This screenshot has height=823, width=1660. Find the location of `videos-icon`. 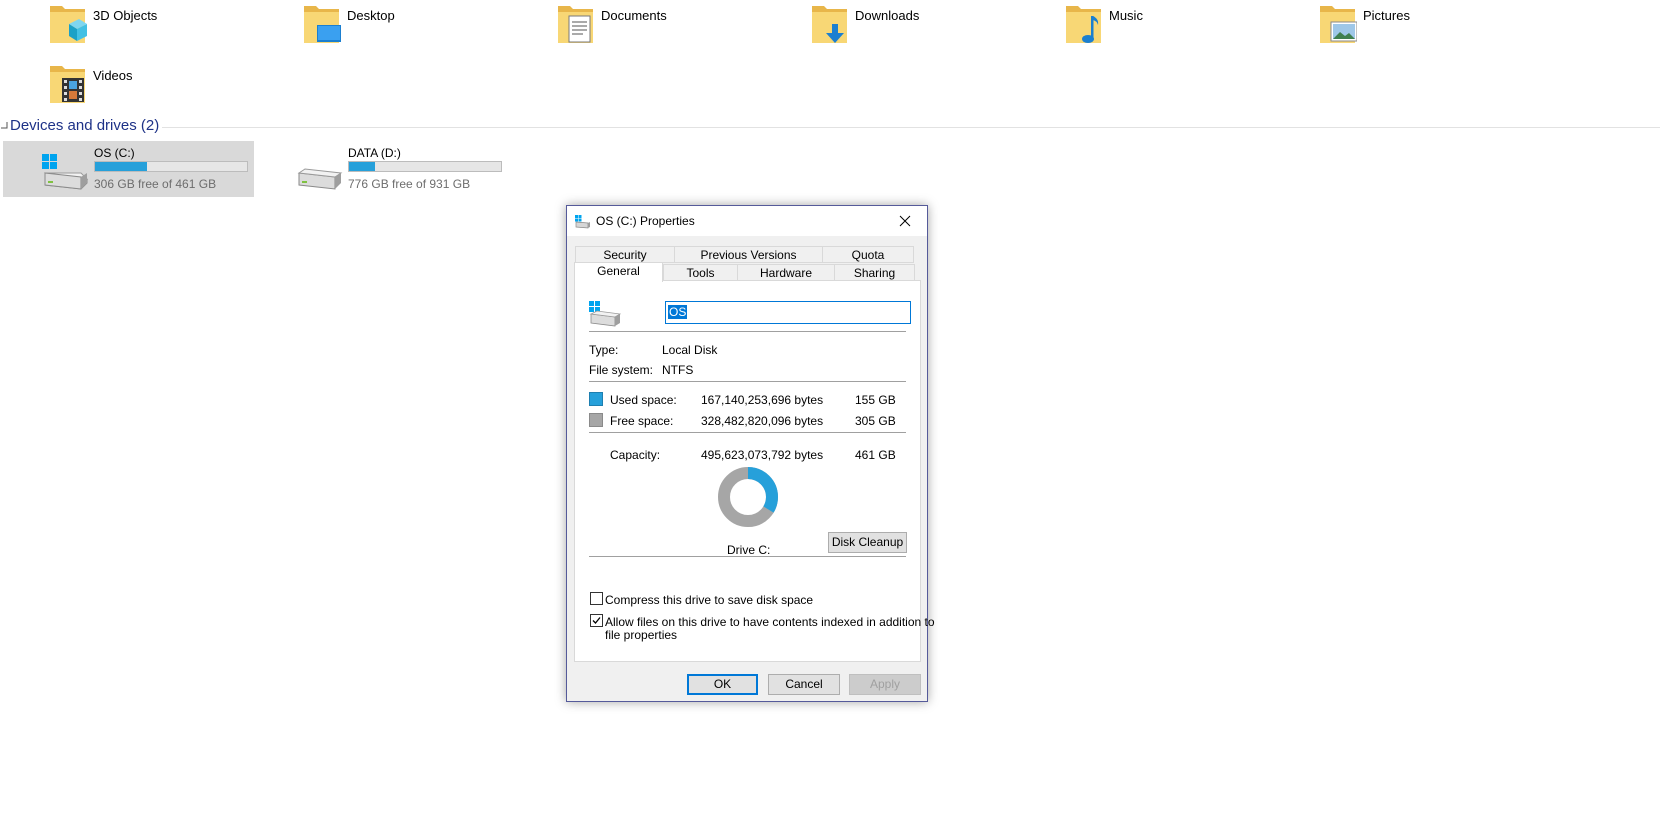

videos-icon is located at coordinates (67, 84).